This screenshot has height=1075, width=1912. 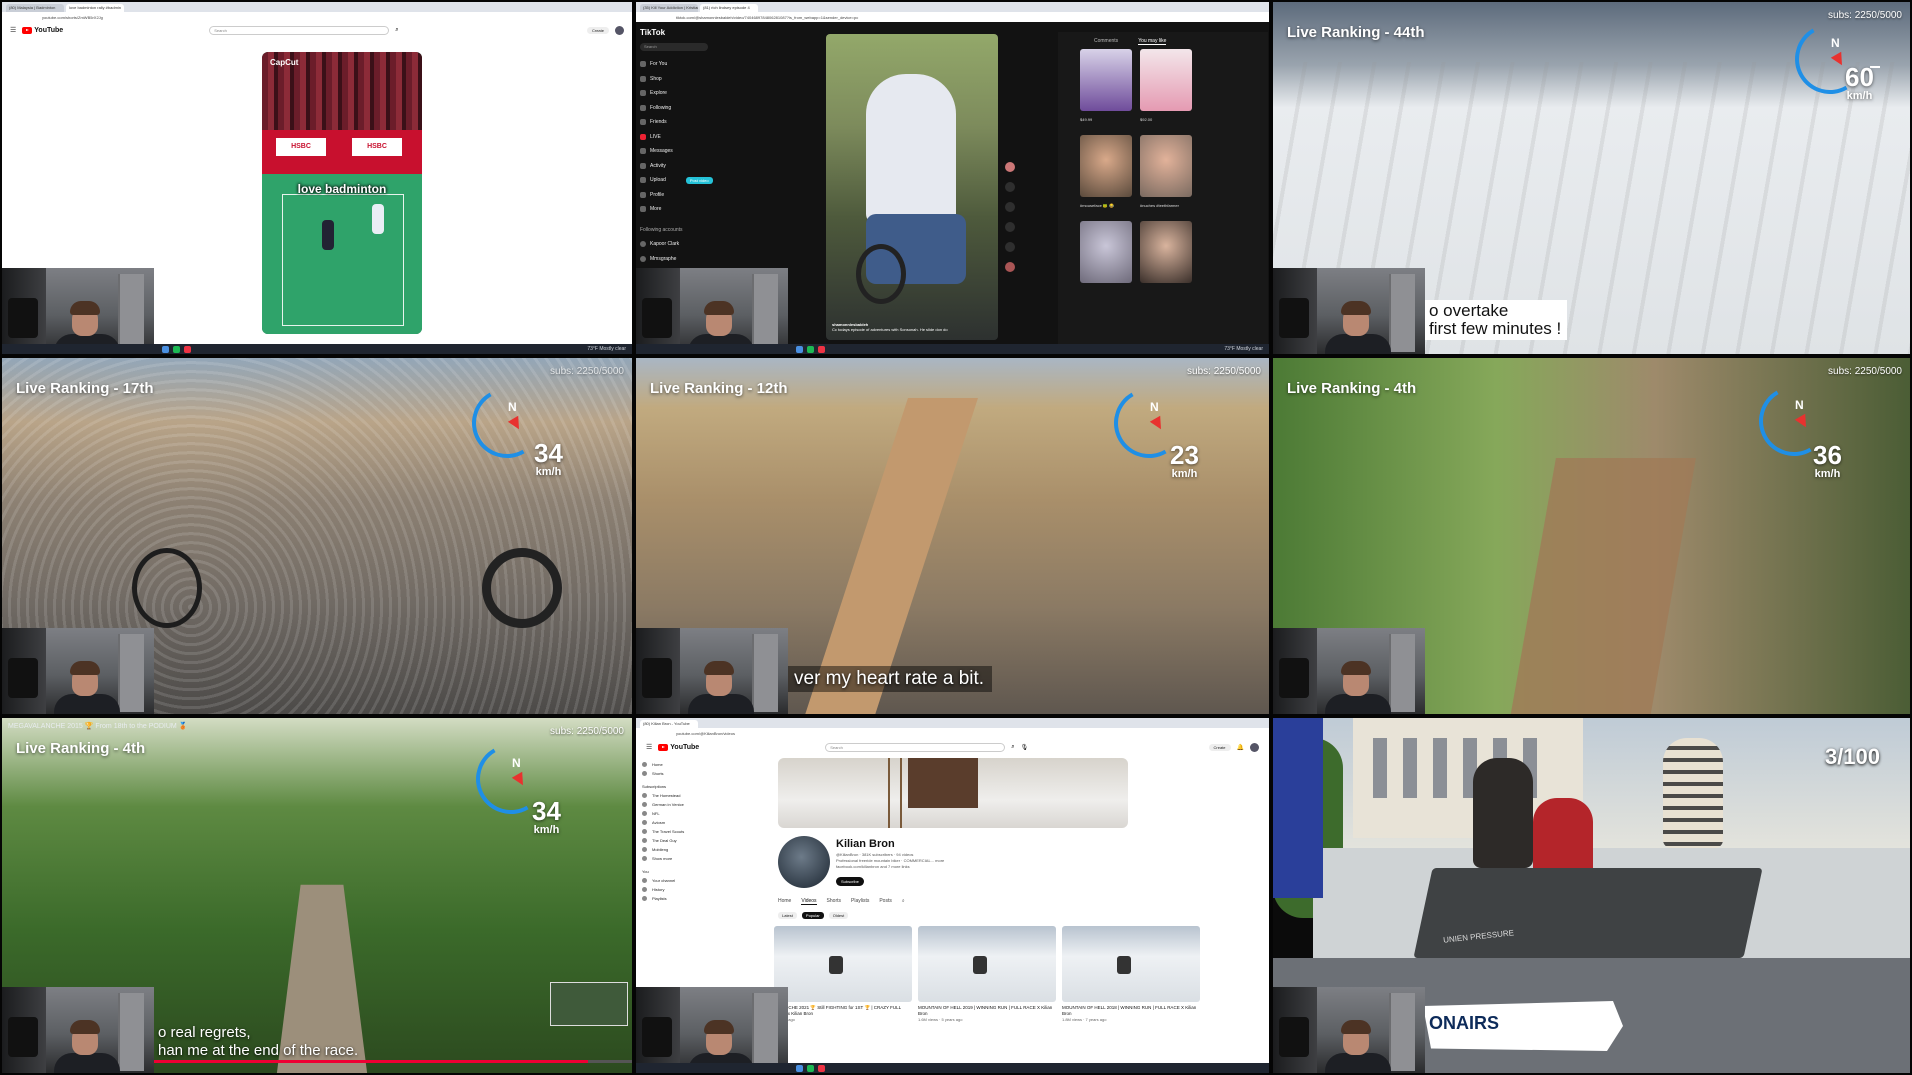 I want to click on sidebar-heading-you: You, so click(x=692, y=871).